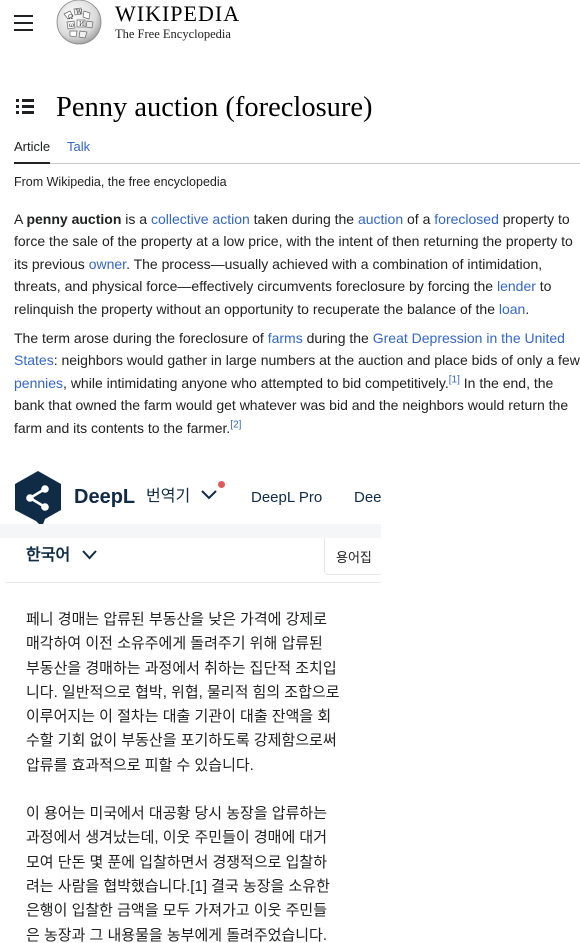 The width and height of the screenshot is (580, 943). Describe the element at coordinates (173, 34) in the screenshot. I see `wordmark-tagline: The Free Encyclopedia` at that location.